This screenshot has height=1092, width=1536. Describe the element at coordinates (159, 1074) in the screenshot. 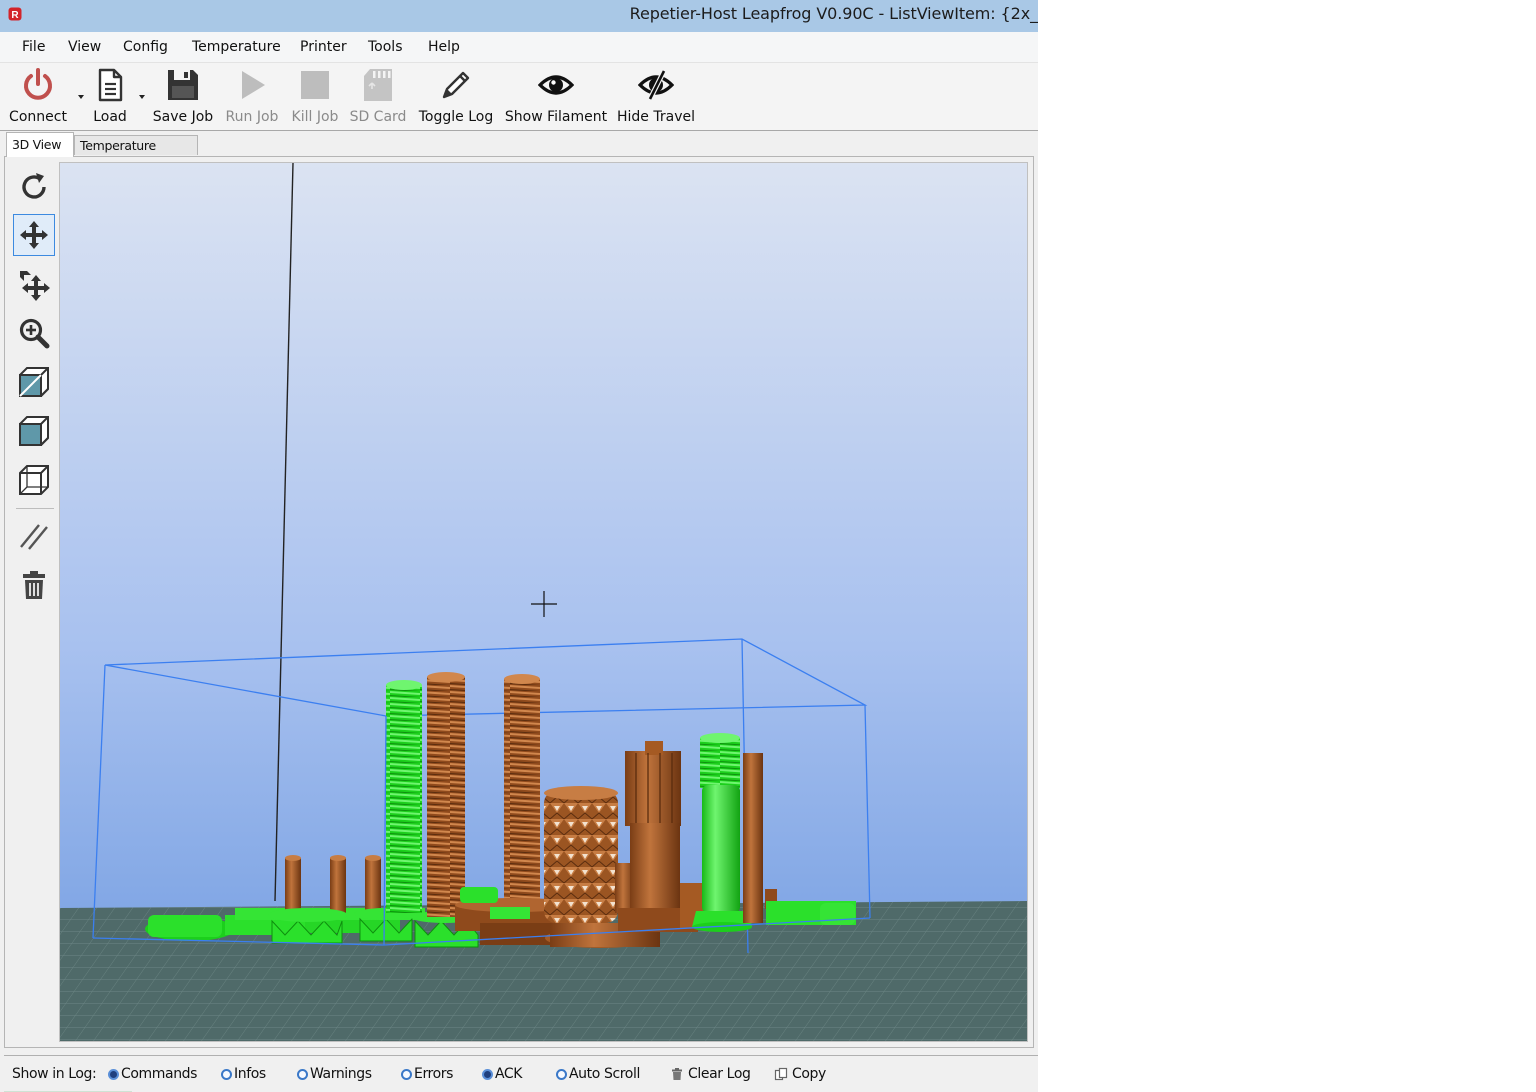

I see `commands-label: Commands` at that location.